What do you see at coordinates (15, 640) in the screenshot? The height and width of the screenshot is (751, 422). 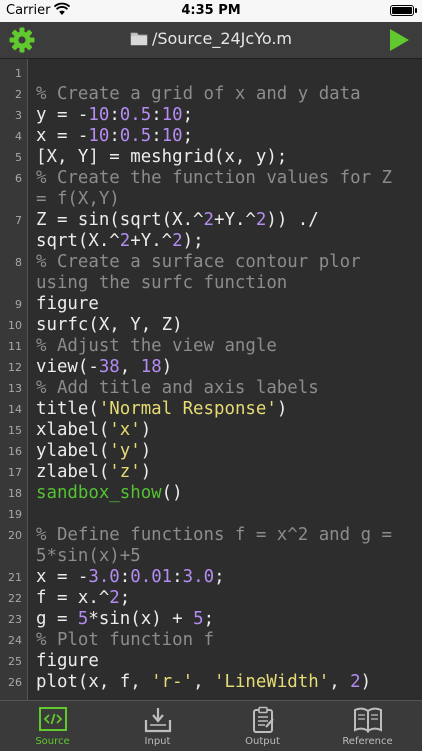 I see `line-number: 24` at bounding box center [15, 640].